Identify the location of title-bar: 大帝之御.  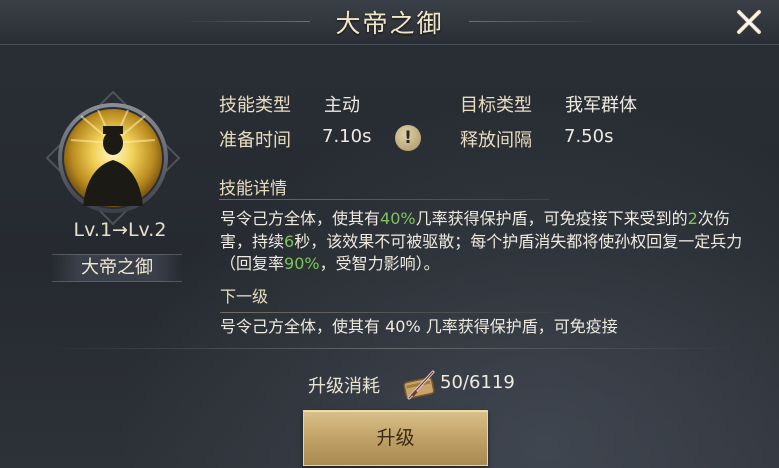
(389, 22).